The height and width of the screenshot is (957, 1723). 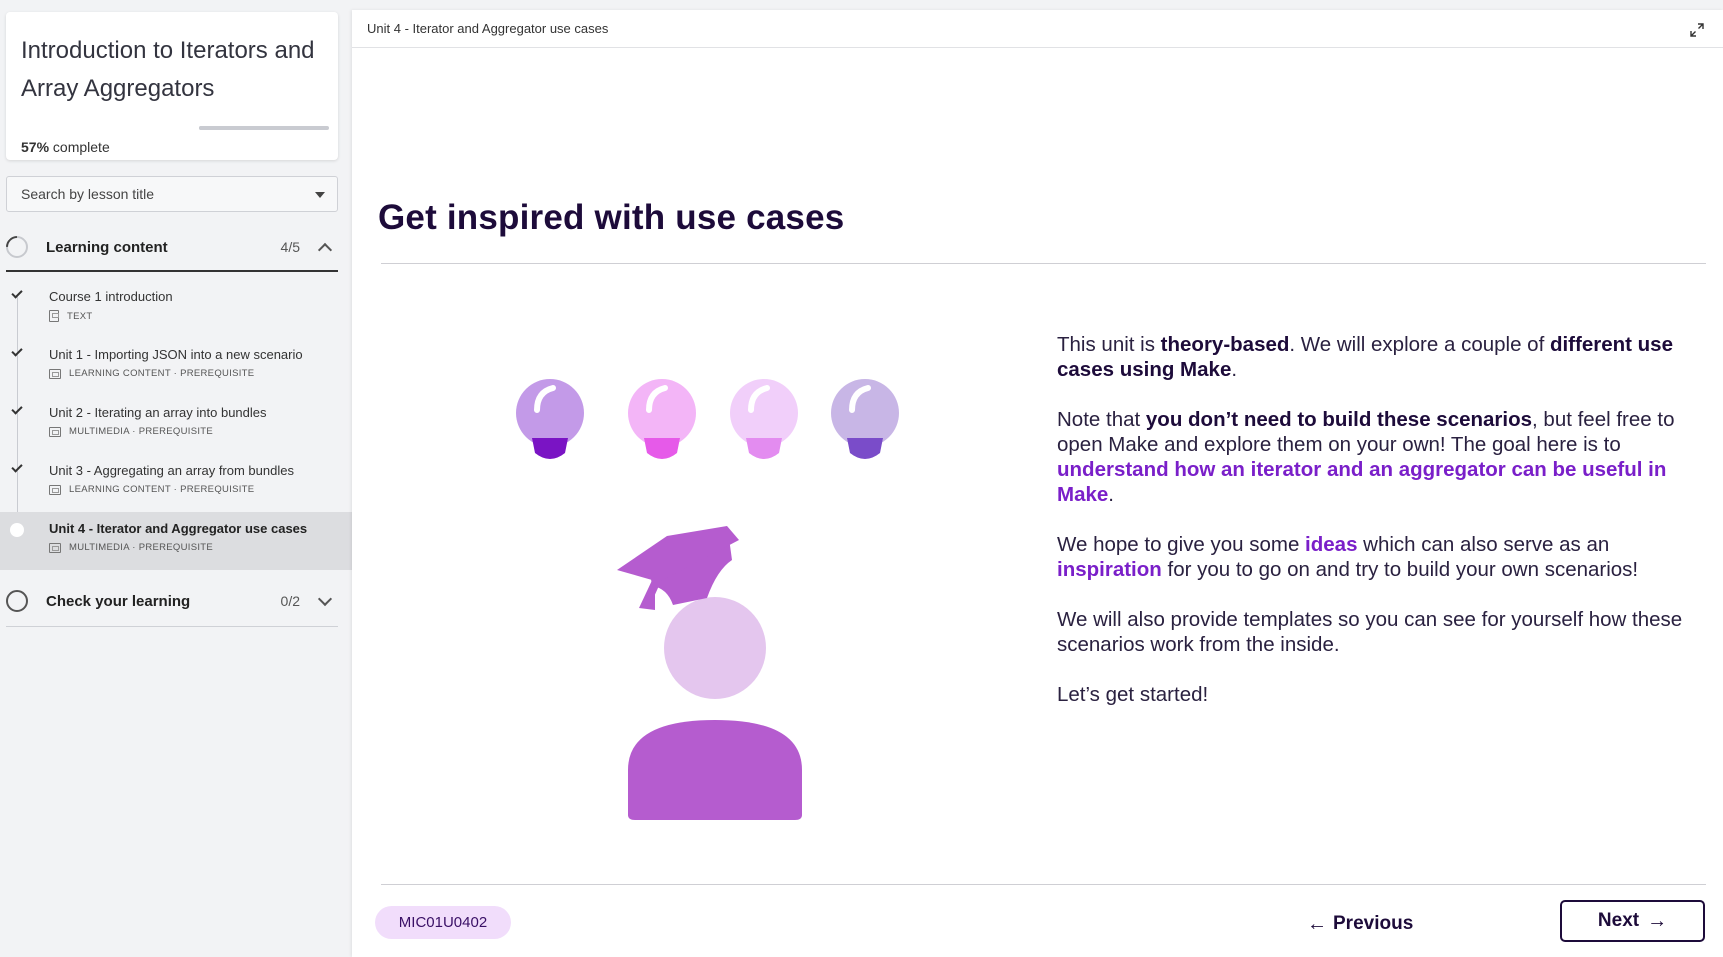 What do you see at coordinates (172, 194) in the screenshot?
I see `lesson-search-select: Search by lesson title` at bounding box center [172, 194].